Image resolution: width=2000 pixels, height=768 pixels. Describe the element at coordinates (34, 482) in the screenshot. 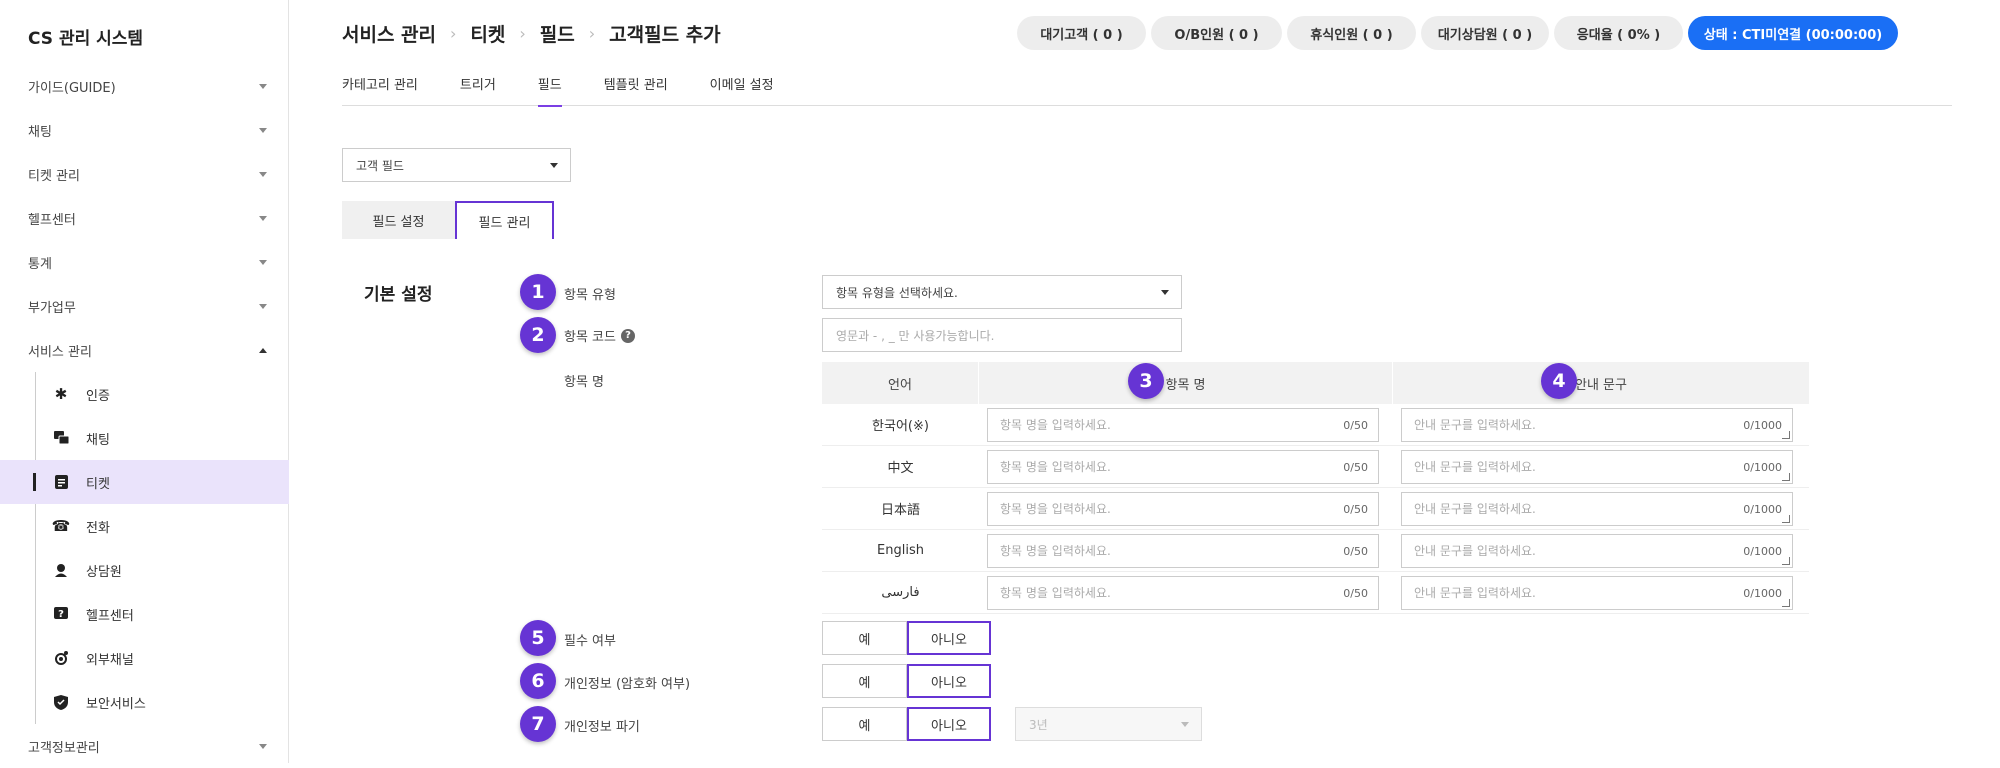

I see `active-indicator` at that location.